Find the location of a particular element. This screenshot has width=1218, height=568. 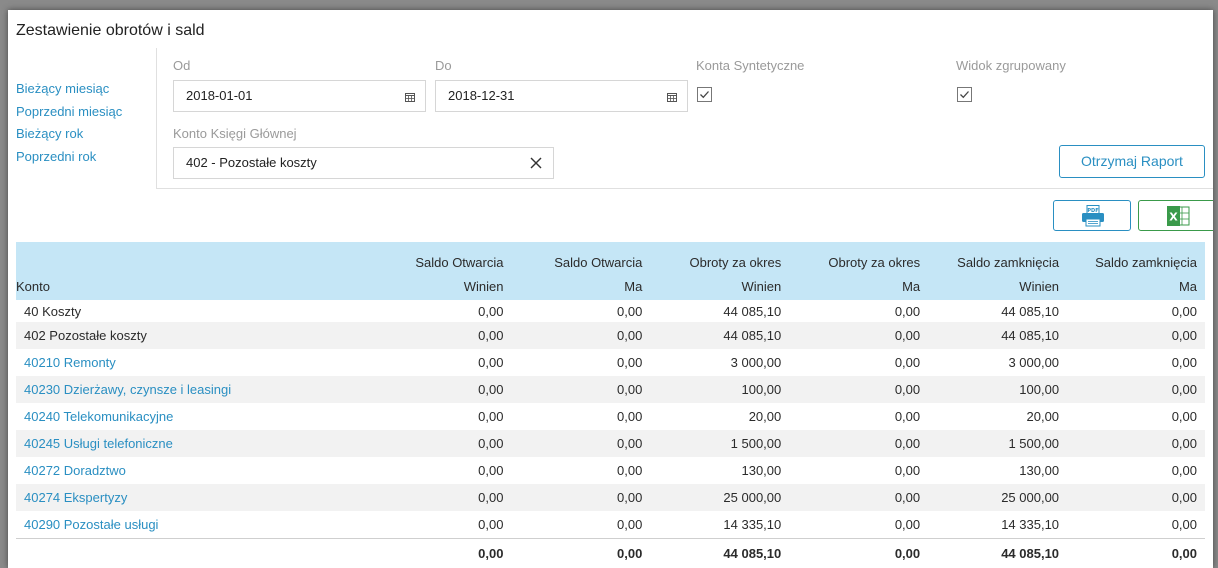

table-header-row-bottom: Konto Winien Ma Winien Ma Winien Ma is located at coordinates (610, 285).